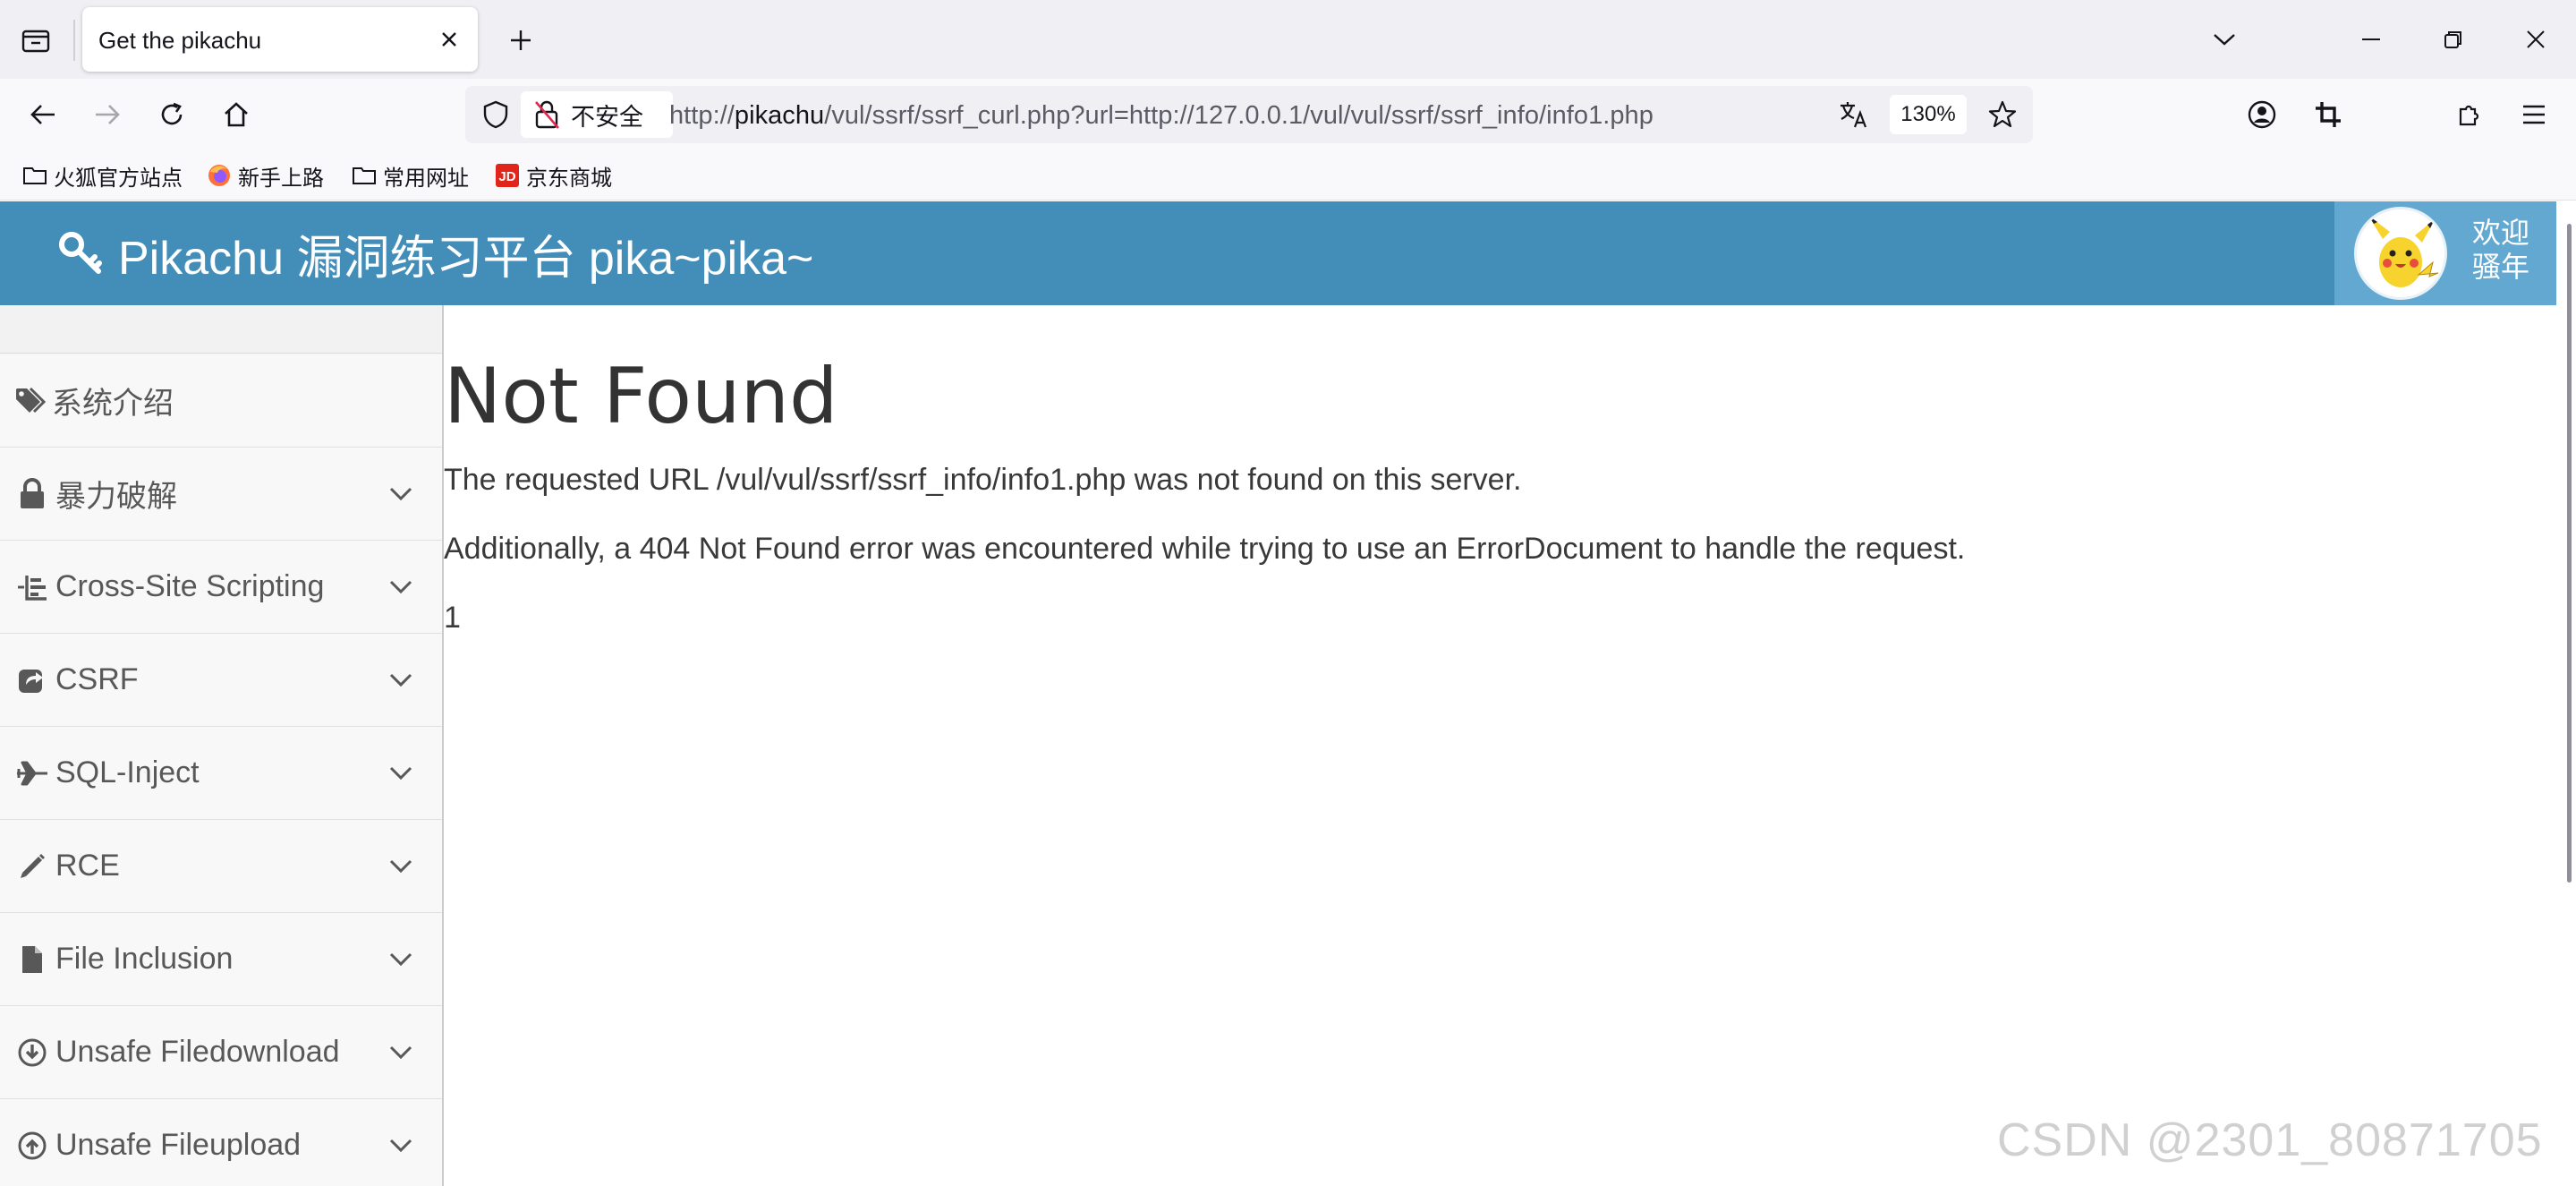 The height and width of the screenshot is (1186, 2576). I want to click on firefox-icon, so click(219, 176).